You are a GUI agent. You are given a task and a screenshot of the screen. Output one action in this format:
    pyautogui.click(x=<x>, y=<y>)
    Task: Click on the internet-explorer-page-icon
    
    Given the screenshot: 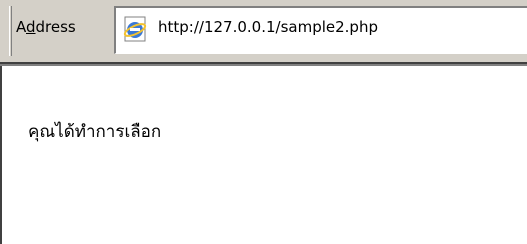 What is the action you would take?
    pyautogui.click(x=135, y=29)
    